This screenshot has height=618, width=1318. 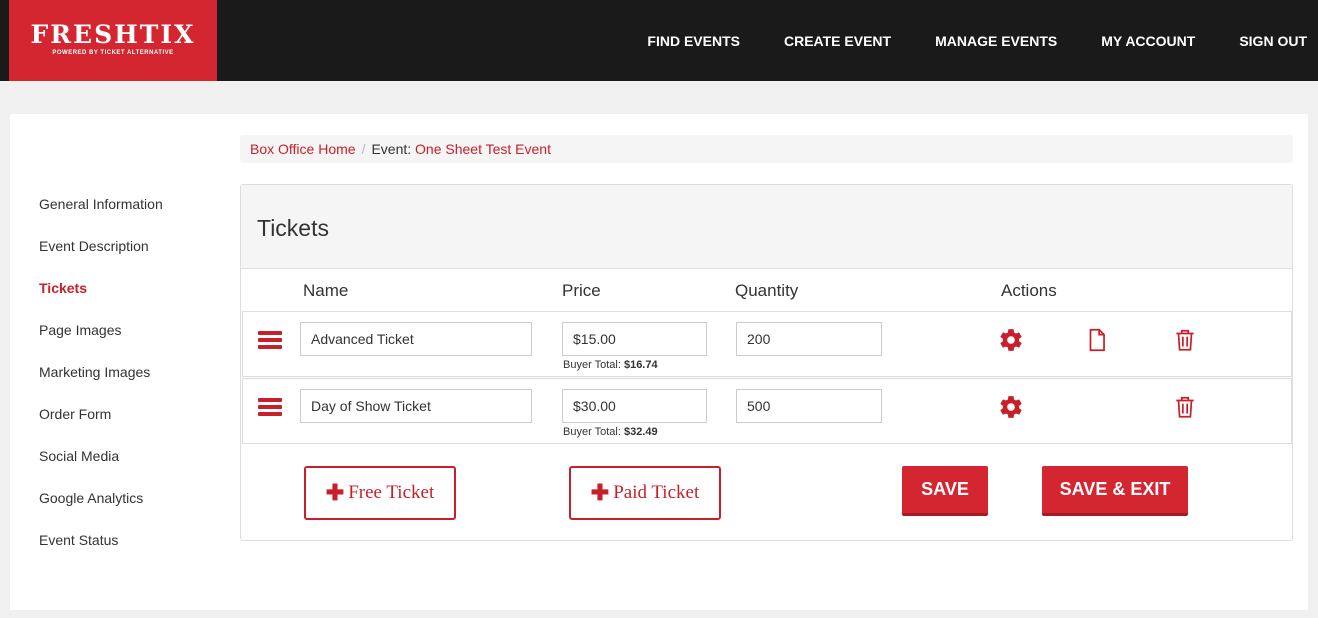 What do you see at coordinates (1115, 491) in the screenshot?
I see `save-and-exit-button: SAVE & EXIT` at bounding box center [1115, 491].